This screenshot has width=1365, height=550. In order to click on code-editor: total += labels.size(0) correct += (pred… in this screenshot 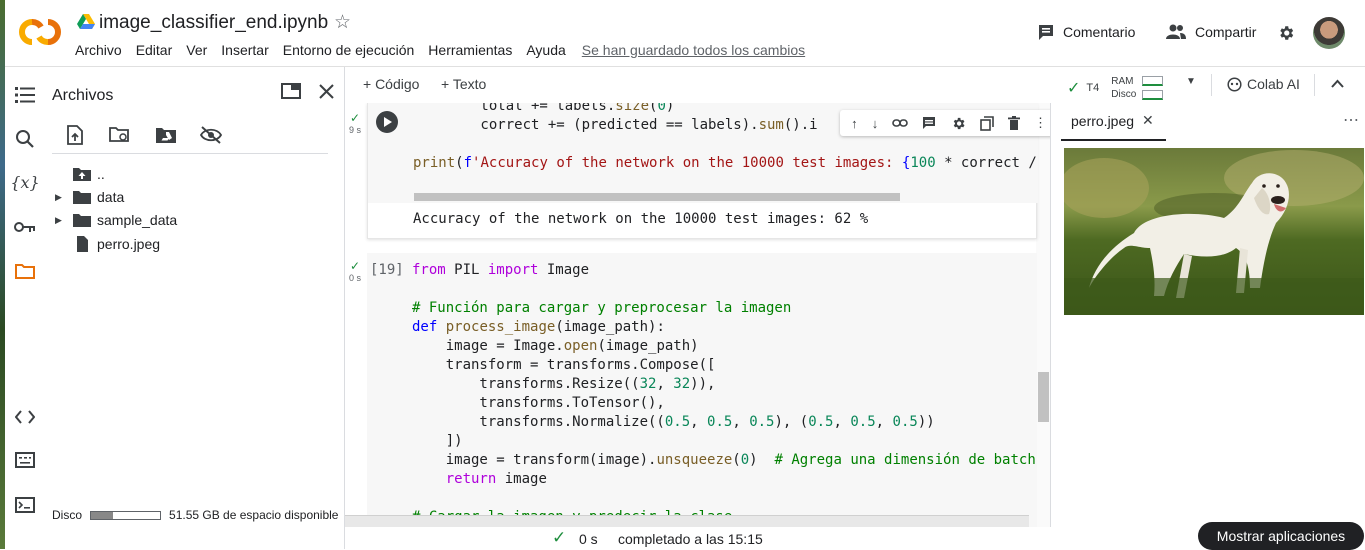, I will do `click(709, 153)`.